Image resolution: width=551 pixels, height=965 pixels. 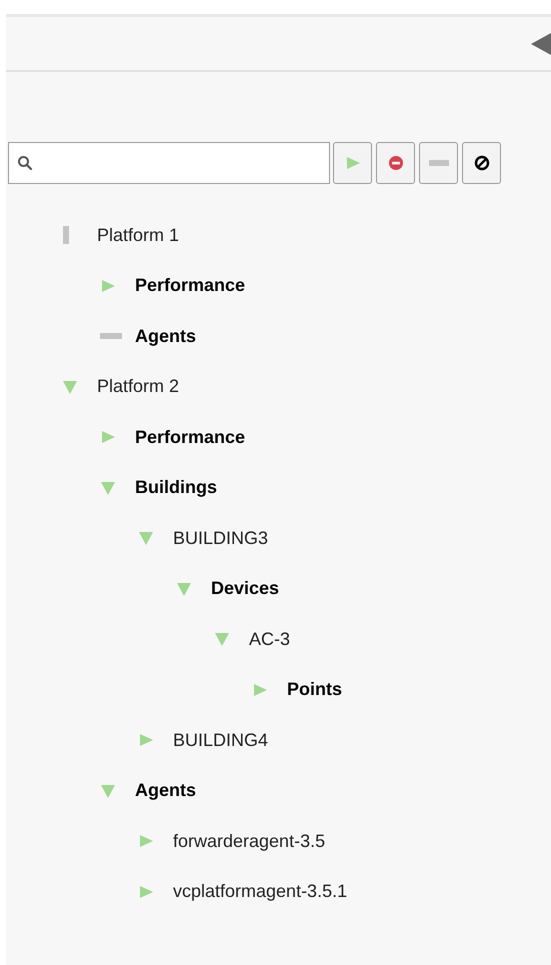 I want to click on ban-filter-button, so click(x=481, y=163).